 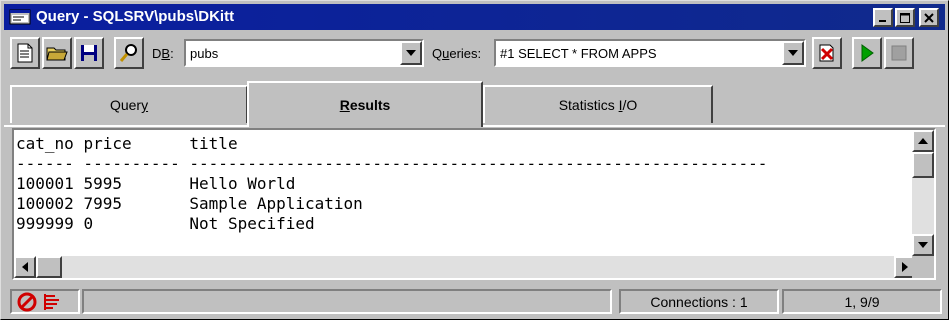 I want to click on minimize-icon, so click(x=882, y=20).